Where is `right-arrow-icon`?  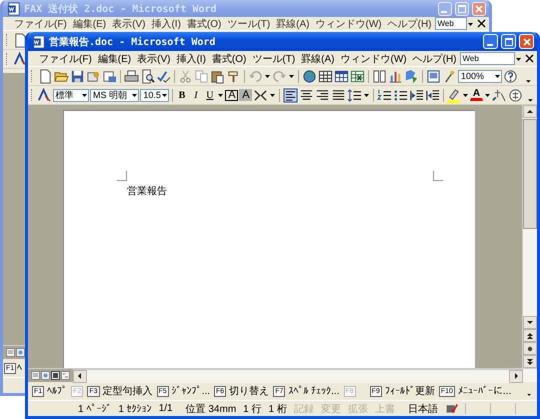 right-arrow-icon is located at coordinates (516, 376).